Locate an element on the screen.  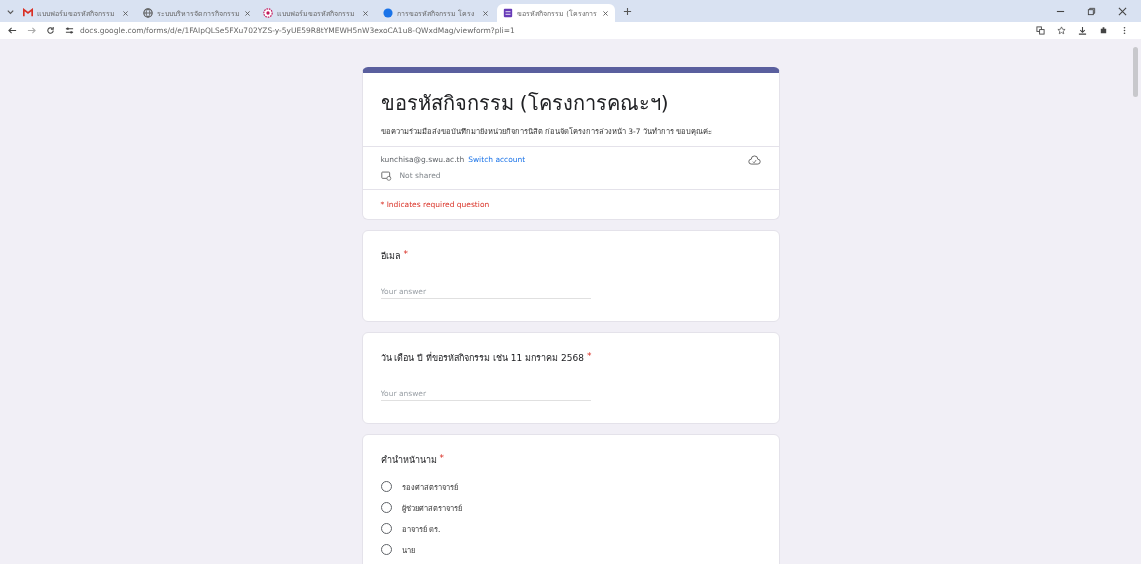
not-shared-icon is located at coordinates (386, 175).